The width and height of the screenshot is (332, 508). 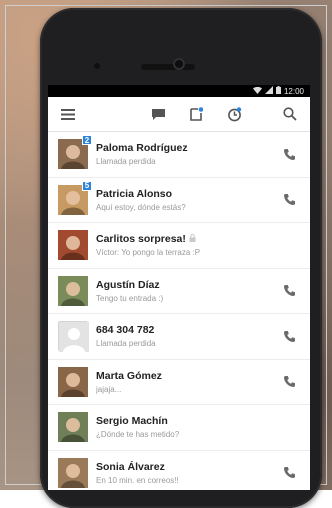 What do you see at coordinates (268, 91) in the screenshot?
I see `signal-icon` at bounding box center [268, 91].